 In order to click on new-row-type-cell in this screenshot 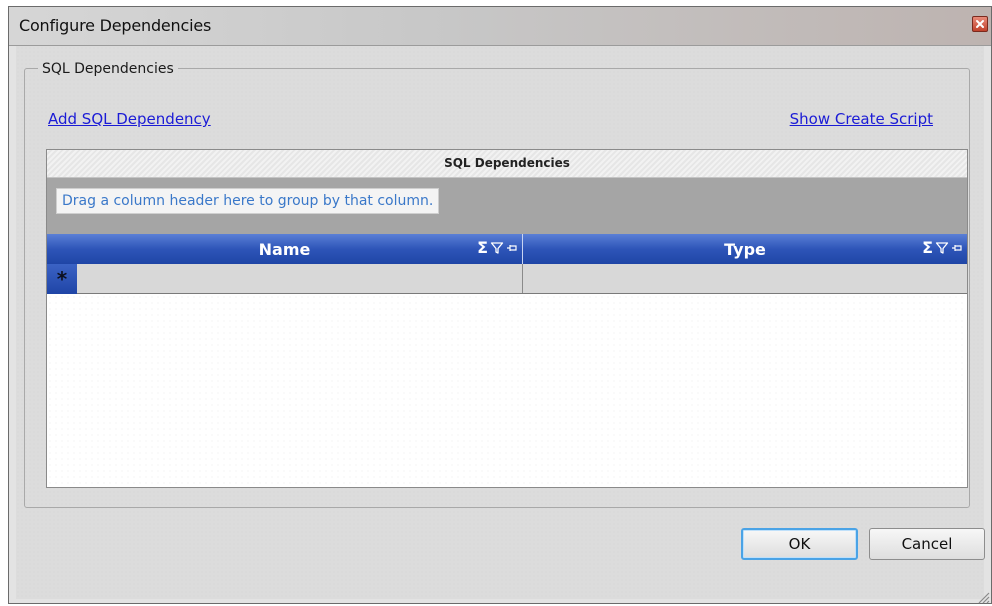, I will do `click(745, 278)`.